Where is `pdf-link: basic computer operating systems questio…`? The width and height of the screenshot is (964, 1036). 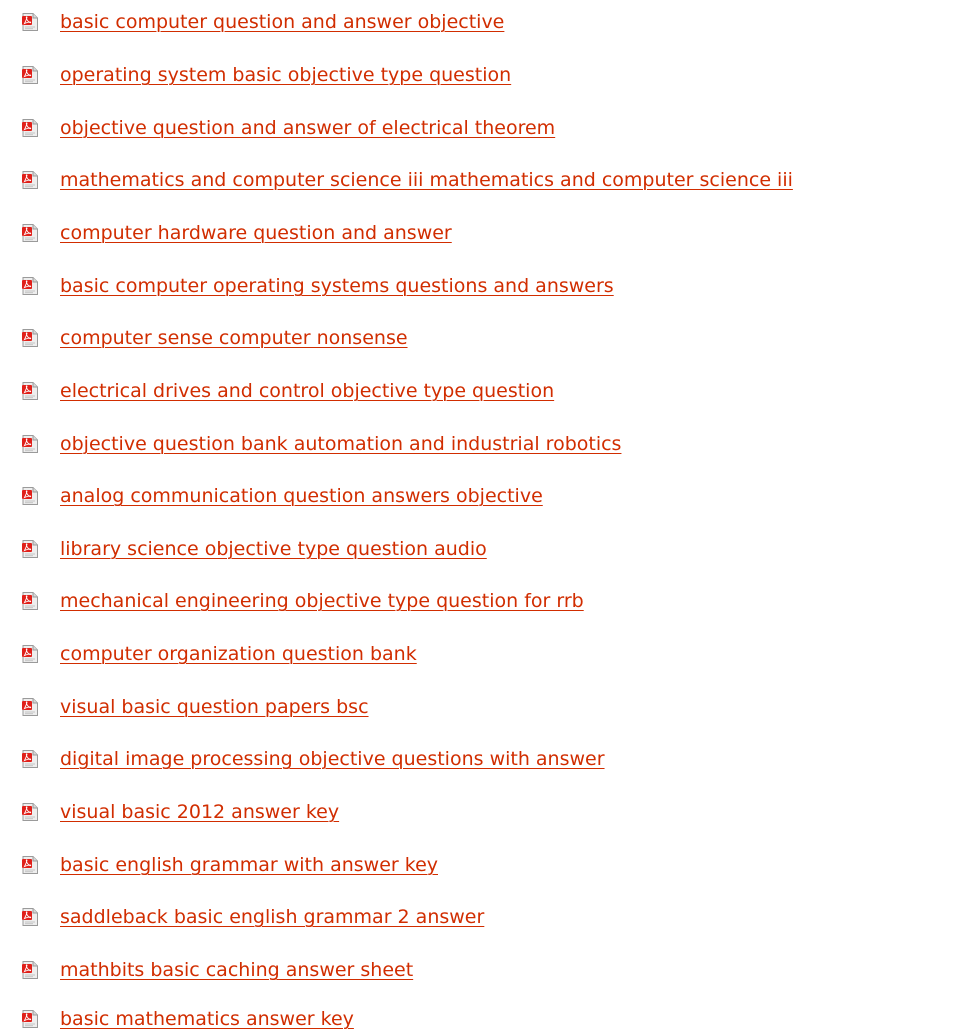 pdf-link: basic computer operating systems questio… is located at coordinates (337, 286).